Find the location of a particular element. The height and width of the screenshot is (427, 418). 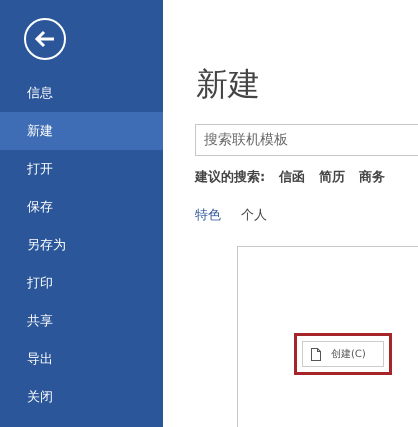

back-icon is located at coordinates (45, 39).